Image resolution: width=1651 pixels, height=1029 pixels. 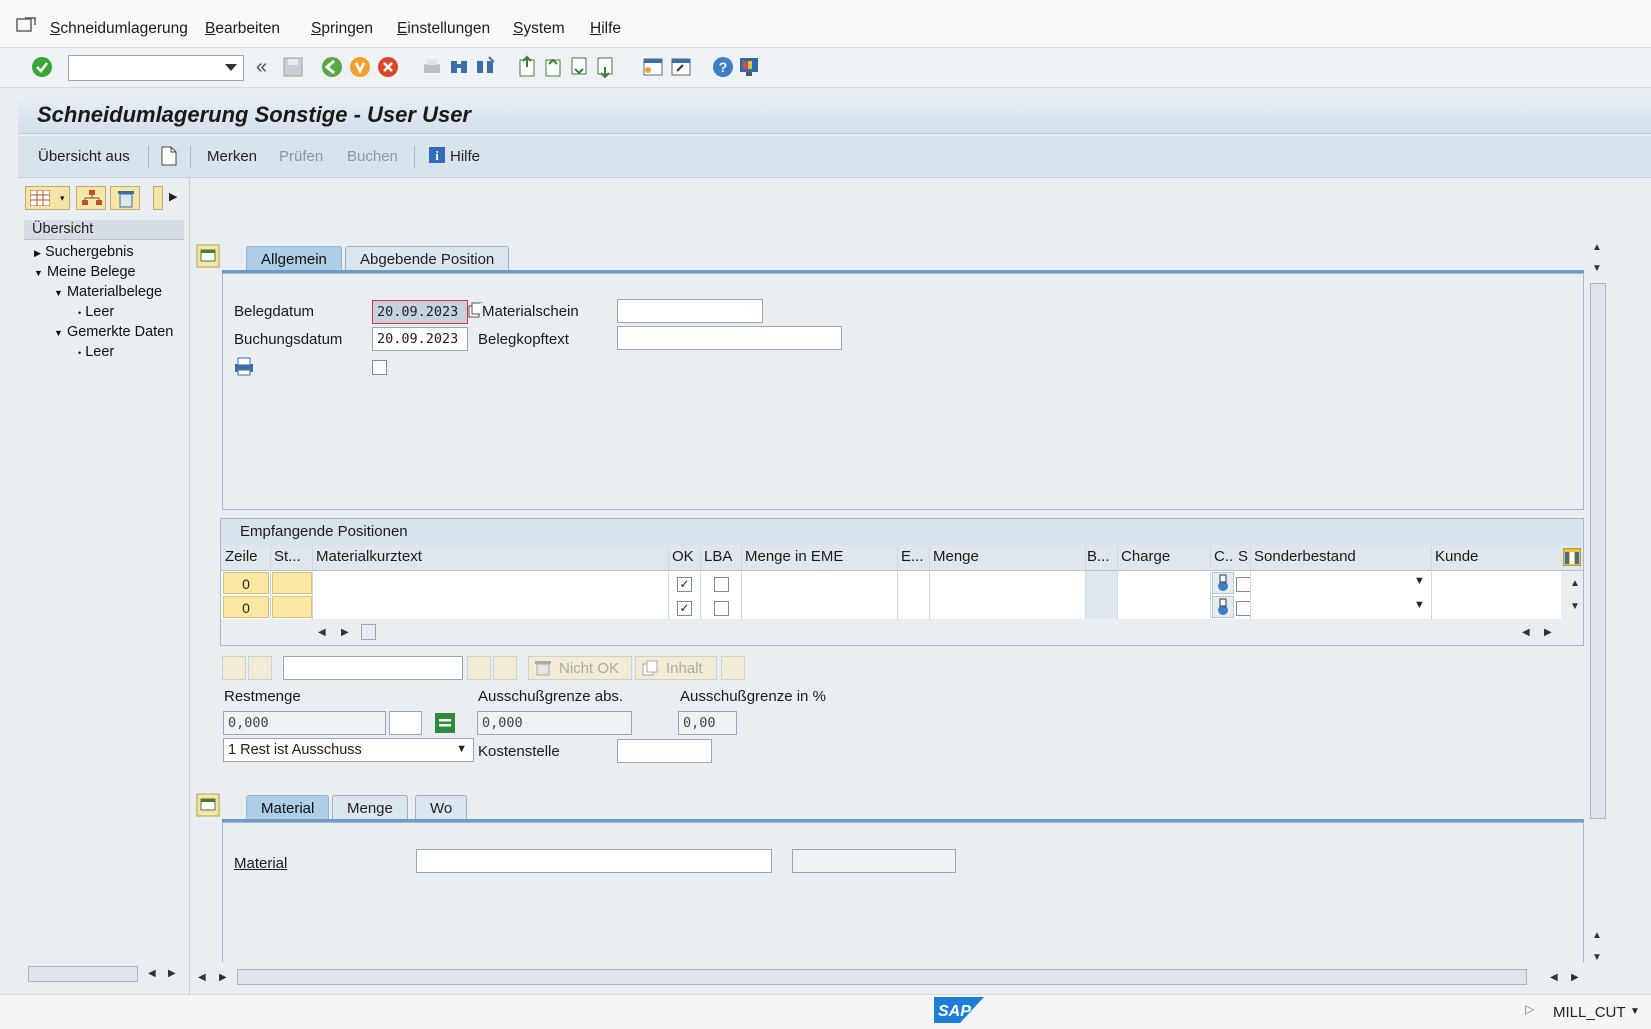 What do you see at coordinates (294, 259) in the screenshot?
I see `tab-general: Allgemein` at bounding box center [294, 259].